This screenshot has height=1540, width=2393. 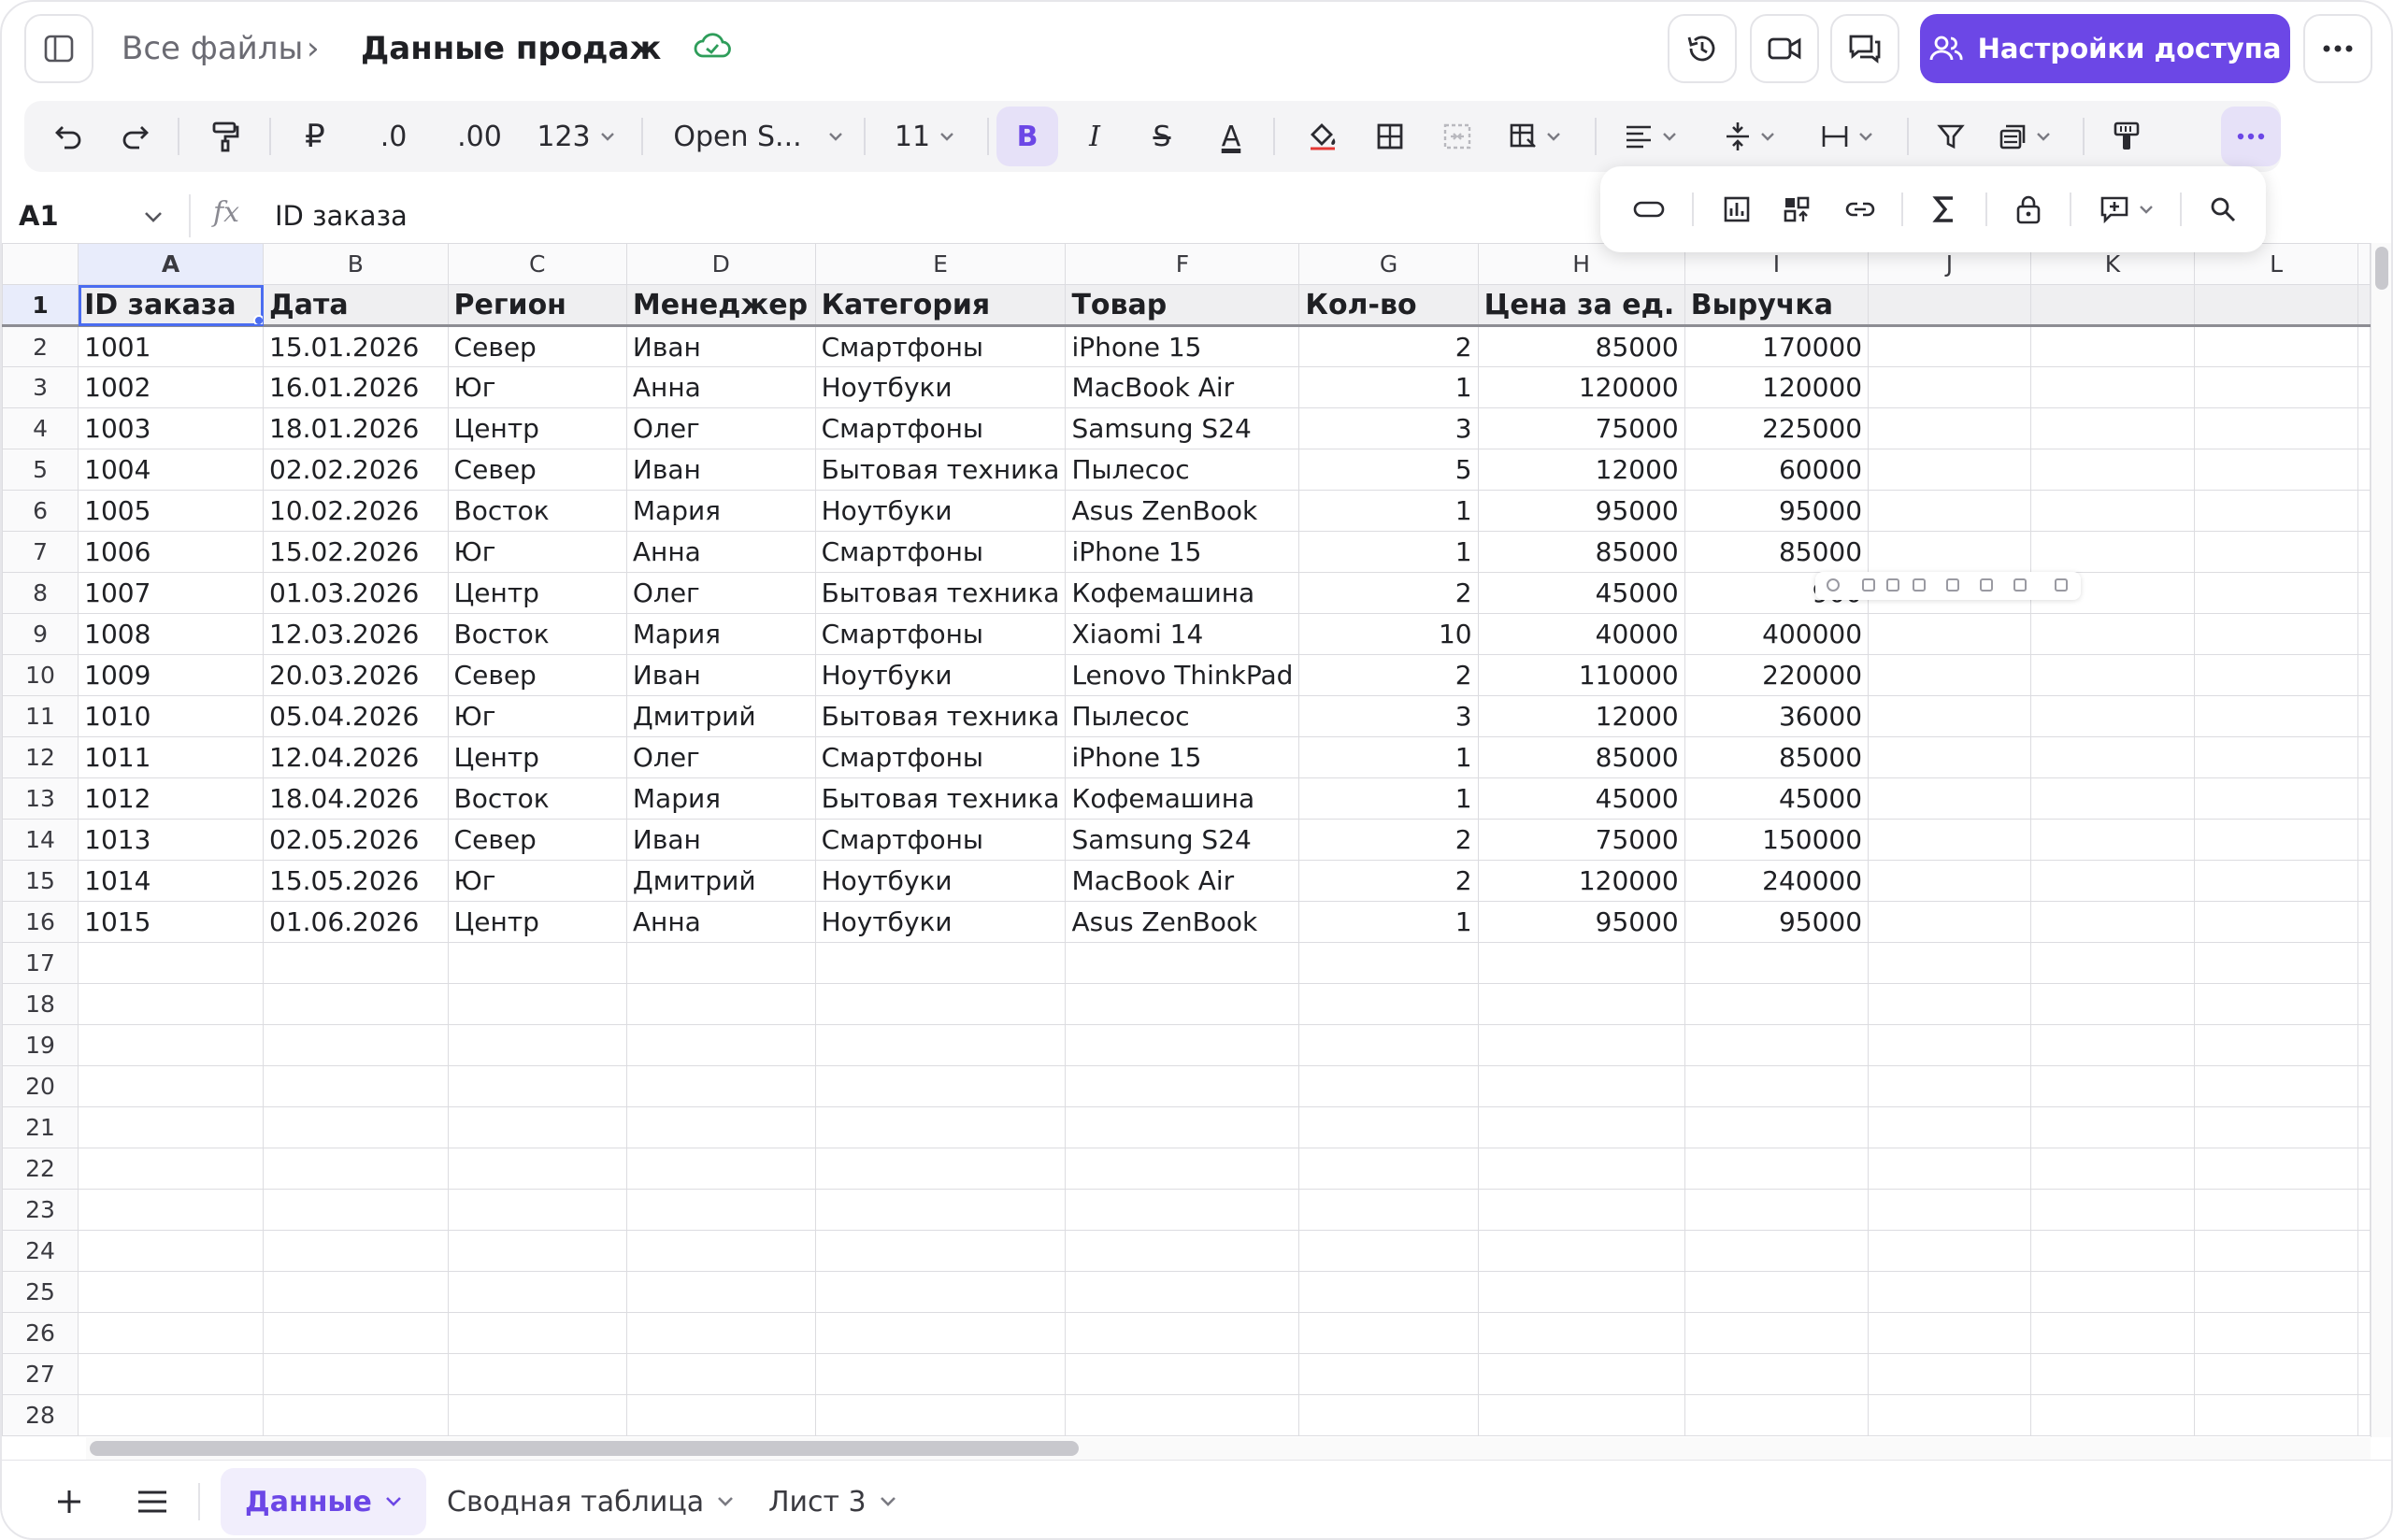 What do you see at coordinates (1182, 428) in the screenshot?
I see `grid-cell: Samsung S24` at bounding box center [1182, 428].